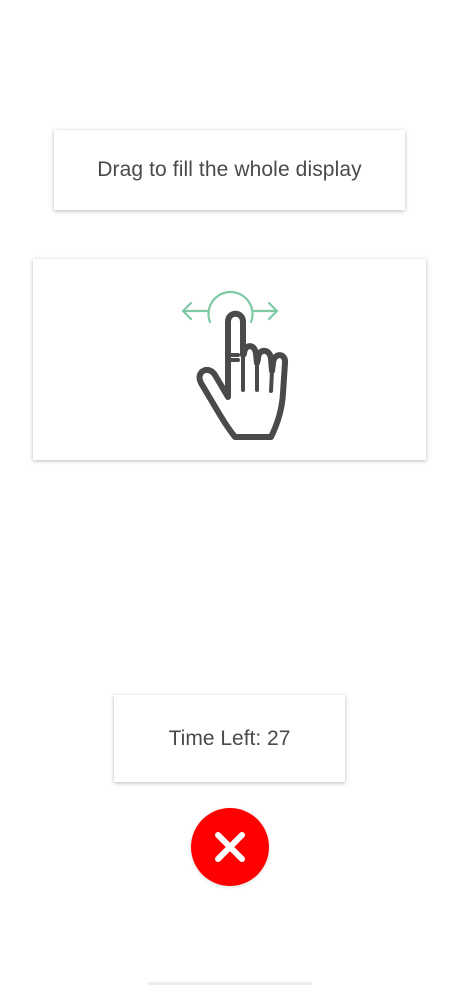  I want to click on instruction-card: Drag to fill the whole display, so click(229, 170).